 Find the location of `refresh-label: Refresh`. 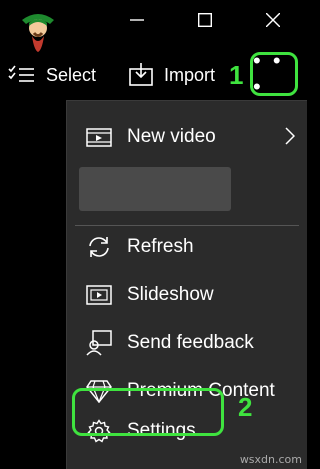

refresh-label: Refresh is located at coordinates (160, 246).